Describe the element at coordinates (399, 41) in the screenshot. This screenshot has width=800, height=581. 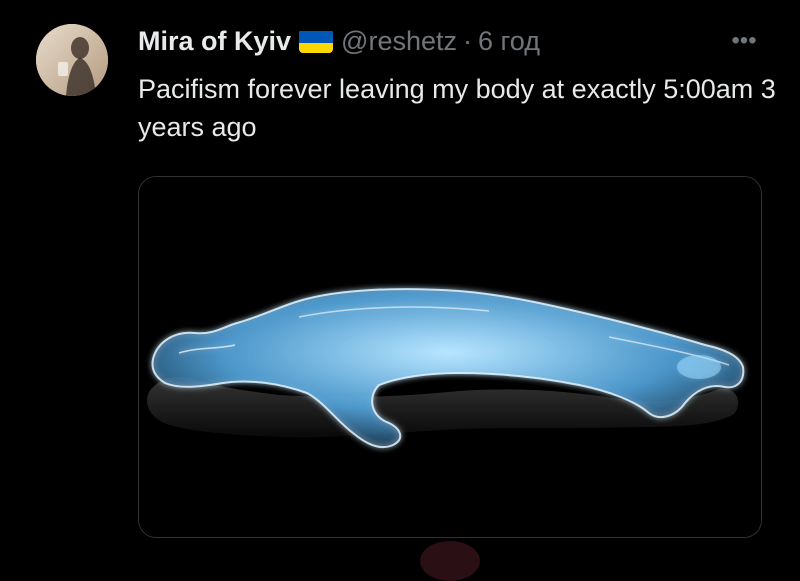
I see `author-handle: @reshetz` at that location.